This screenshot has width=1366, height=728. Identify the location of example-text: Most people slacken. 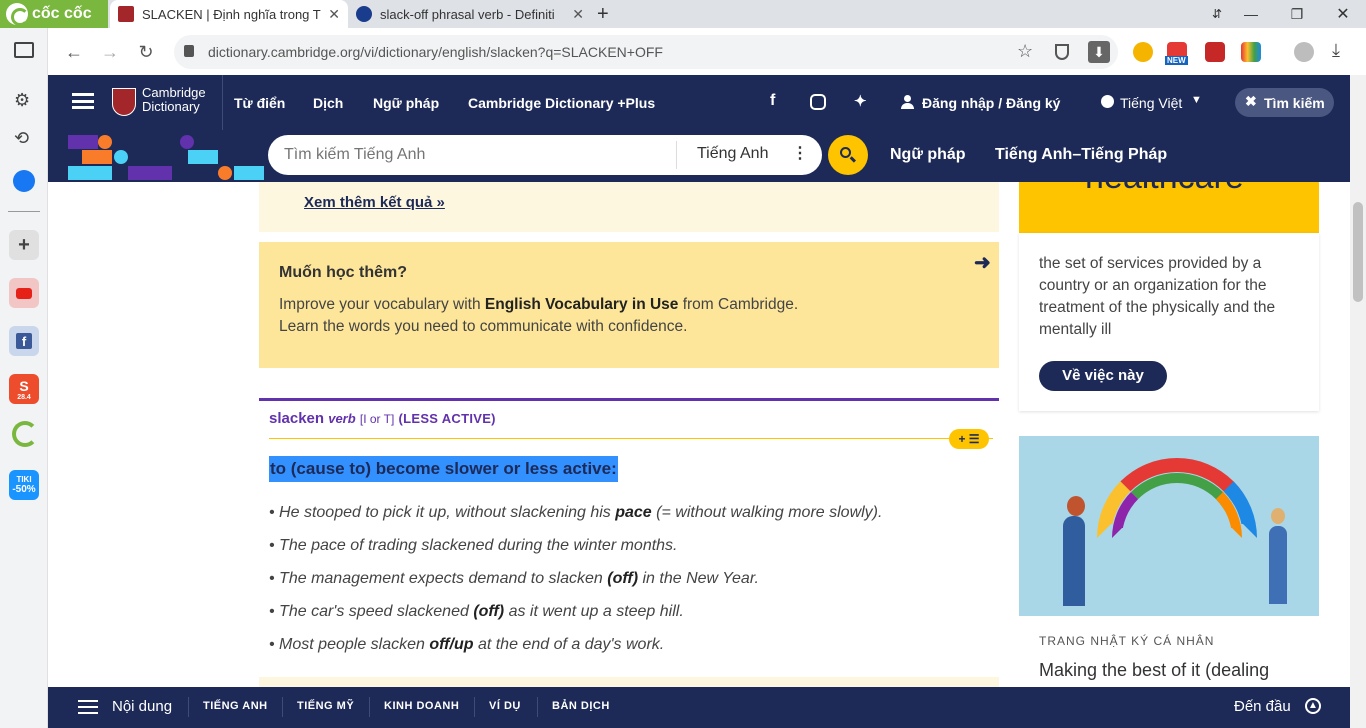
(354, 644).